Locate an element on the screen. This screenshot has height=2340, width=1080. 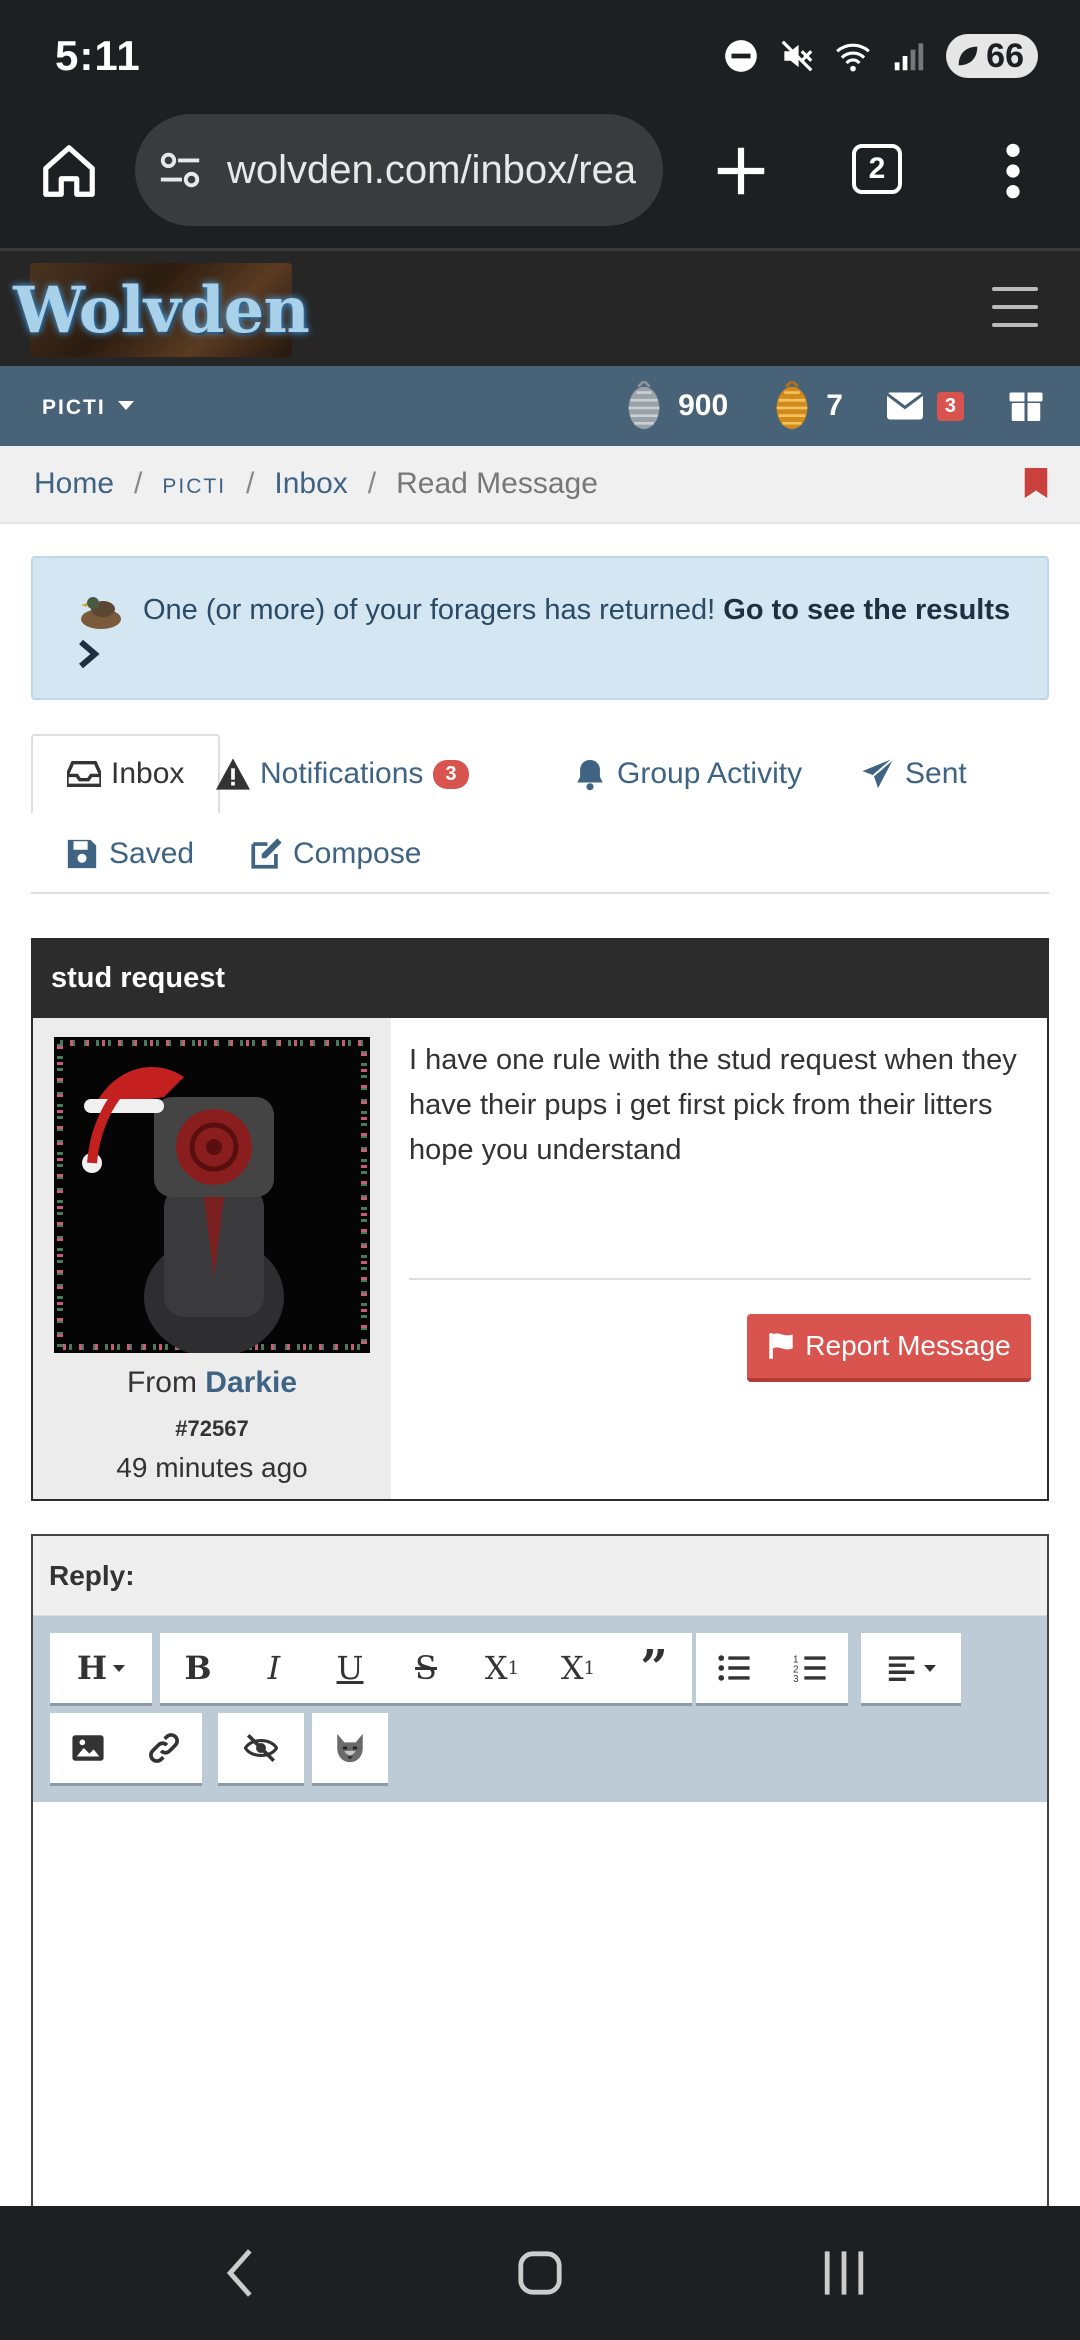
forager-bird-icon is located at coordinates (101, 613).